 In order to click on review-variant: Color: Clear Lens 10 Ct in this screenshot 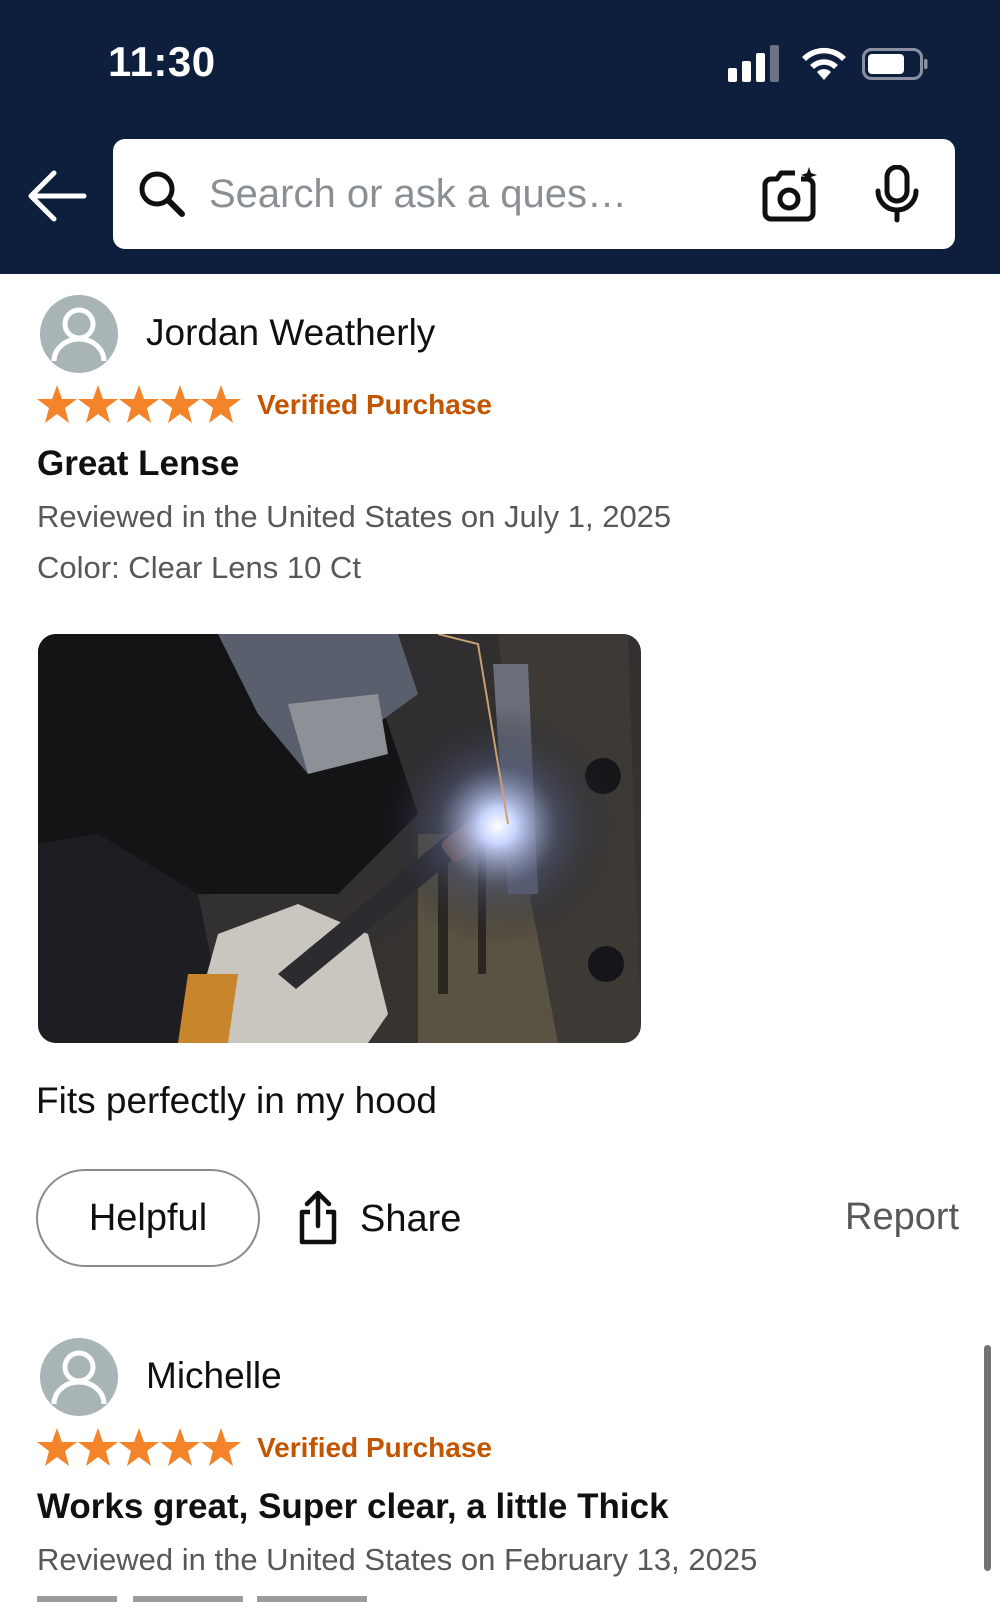, I will do `click(199, 567)`.